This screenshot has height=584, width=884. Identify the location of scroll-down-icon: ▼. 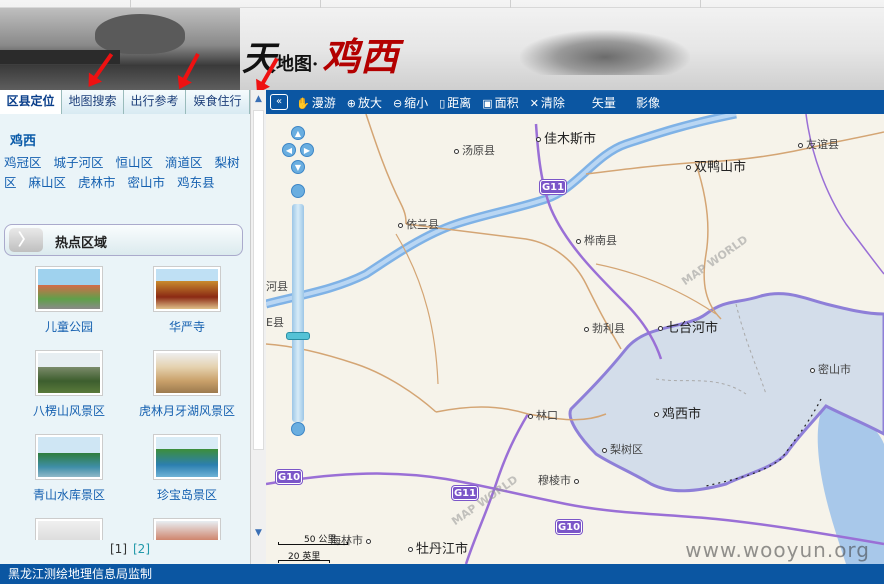
(258, 533).